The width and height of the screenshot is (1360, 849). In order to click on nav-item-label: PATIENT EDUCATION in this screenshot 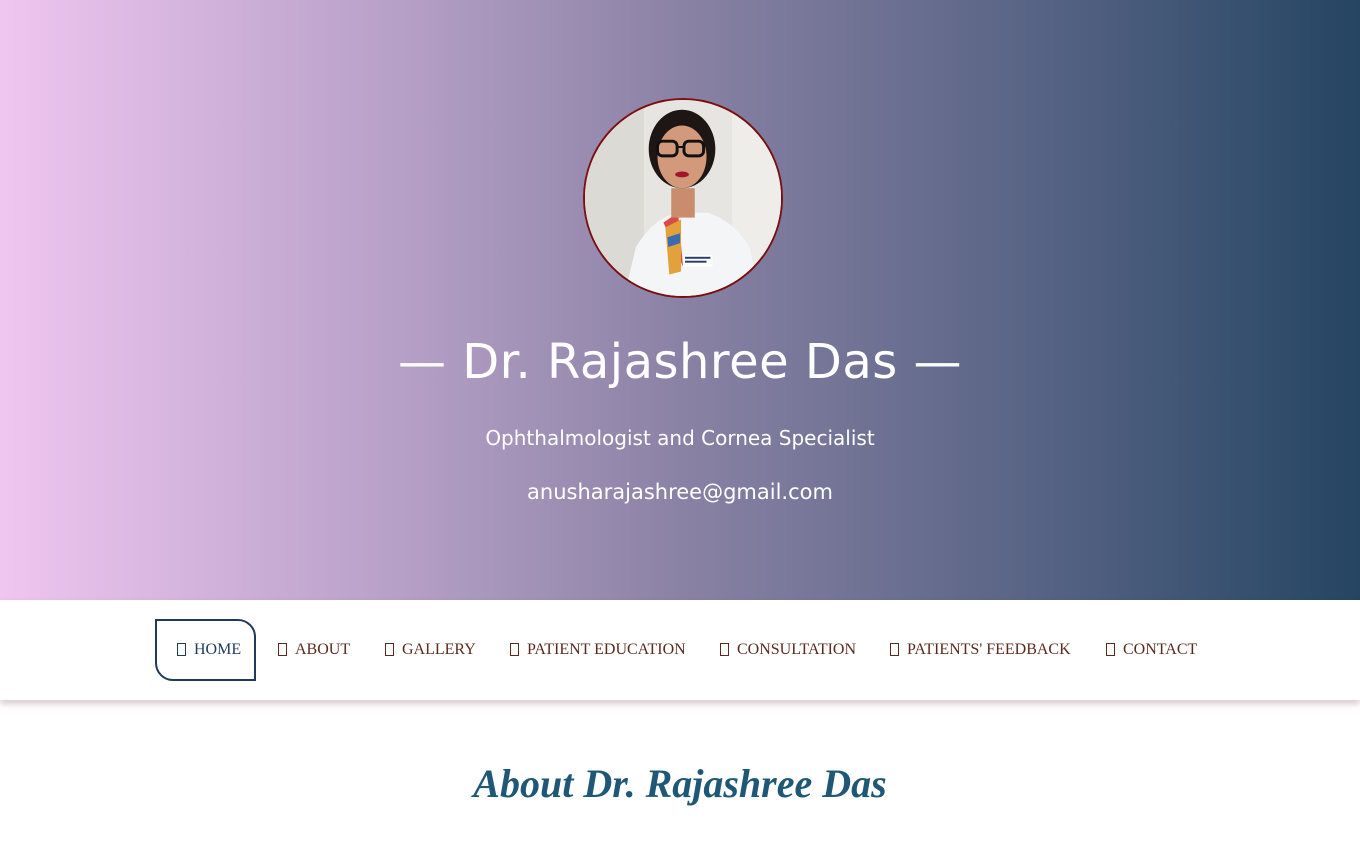, I will do `click(606, 649)`.